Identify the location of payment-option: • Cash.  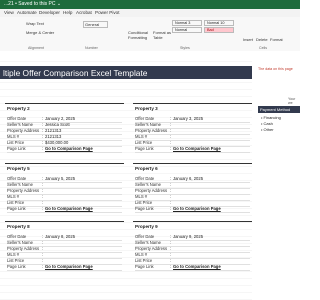
(267, 123).